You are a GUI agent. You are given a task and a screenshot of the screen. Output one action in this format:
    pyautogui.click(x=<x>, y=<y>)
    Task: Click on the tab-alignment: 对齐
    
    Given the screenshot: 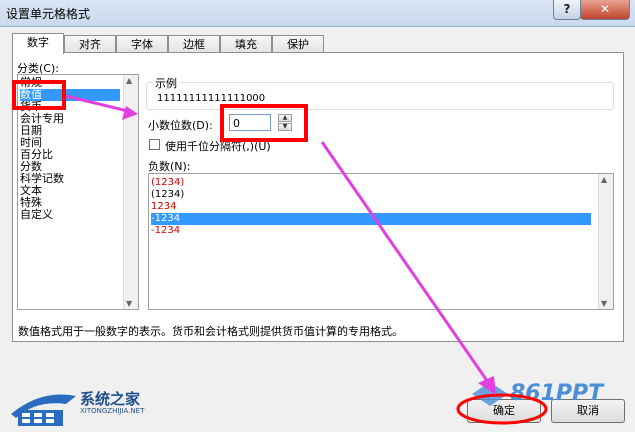 What is the action you would take?
    pyautogui.click(x=90, y=44)
    